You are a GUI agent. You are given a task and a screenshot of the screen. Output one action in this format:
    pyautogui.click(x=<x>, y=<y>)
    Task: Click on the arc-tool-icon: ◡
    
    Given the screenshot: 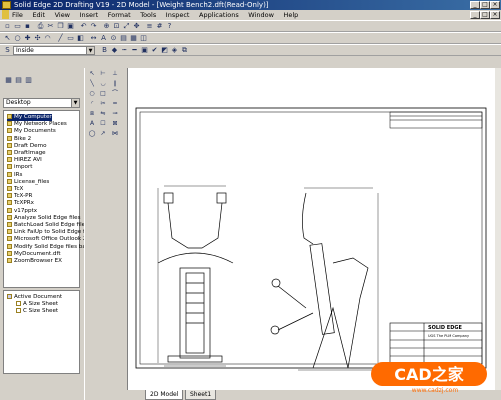 What is the action you would take?
    pyautogui.click(x=103, y=84)
    